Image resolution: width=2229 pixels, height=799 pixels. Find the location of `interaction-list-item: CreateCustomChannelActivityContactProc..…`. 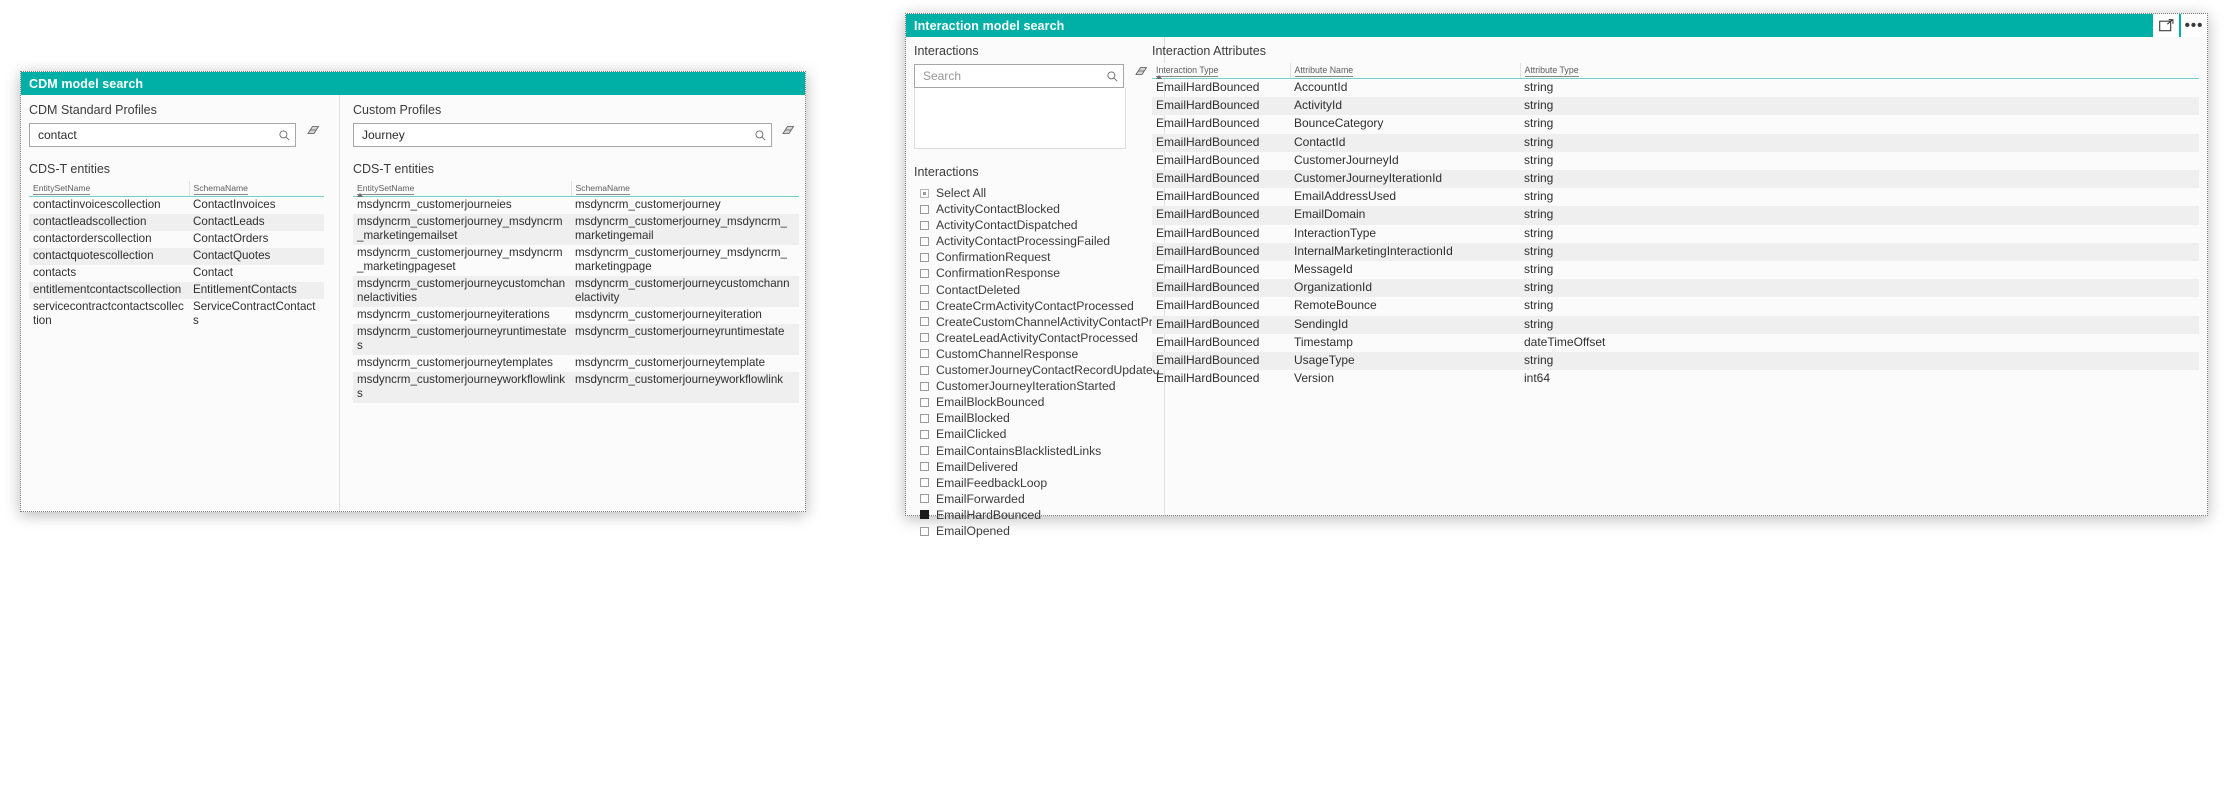

interaction-list-item: CreateCustomChannelActivityContactProc..… is located at coordinates (1045, 322).